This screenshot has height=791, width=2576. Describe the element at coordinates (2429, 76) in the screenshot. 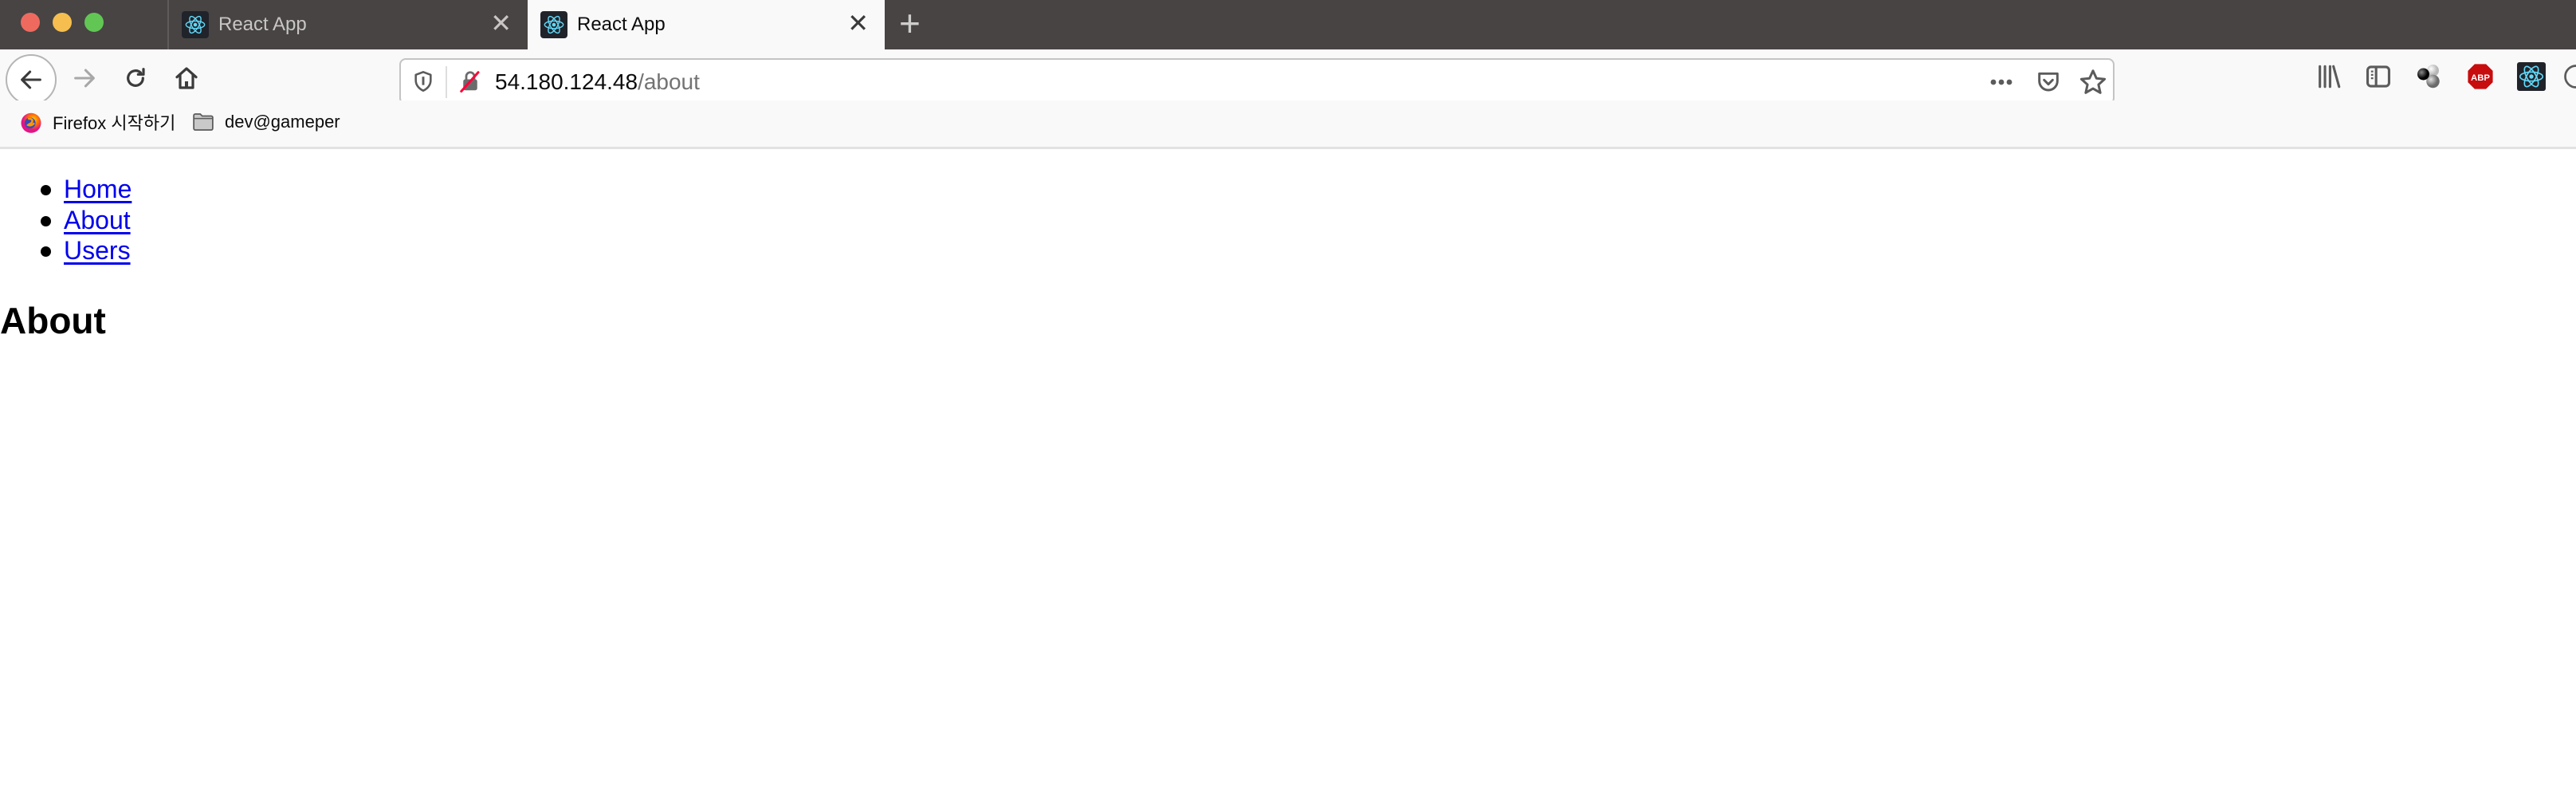

I see `molecule-extension-icon` at that location.